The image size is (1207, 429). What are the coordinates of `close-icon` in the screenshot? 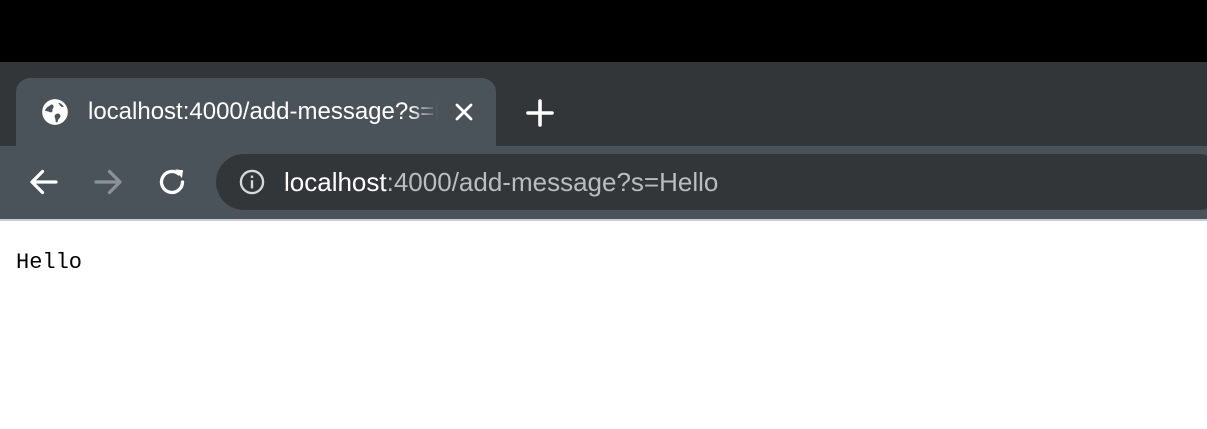 It's located at (464, 112).